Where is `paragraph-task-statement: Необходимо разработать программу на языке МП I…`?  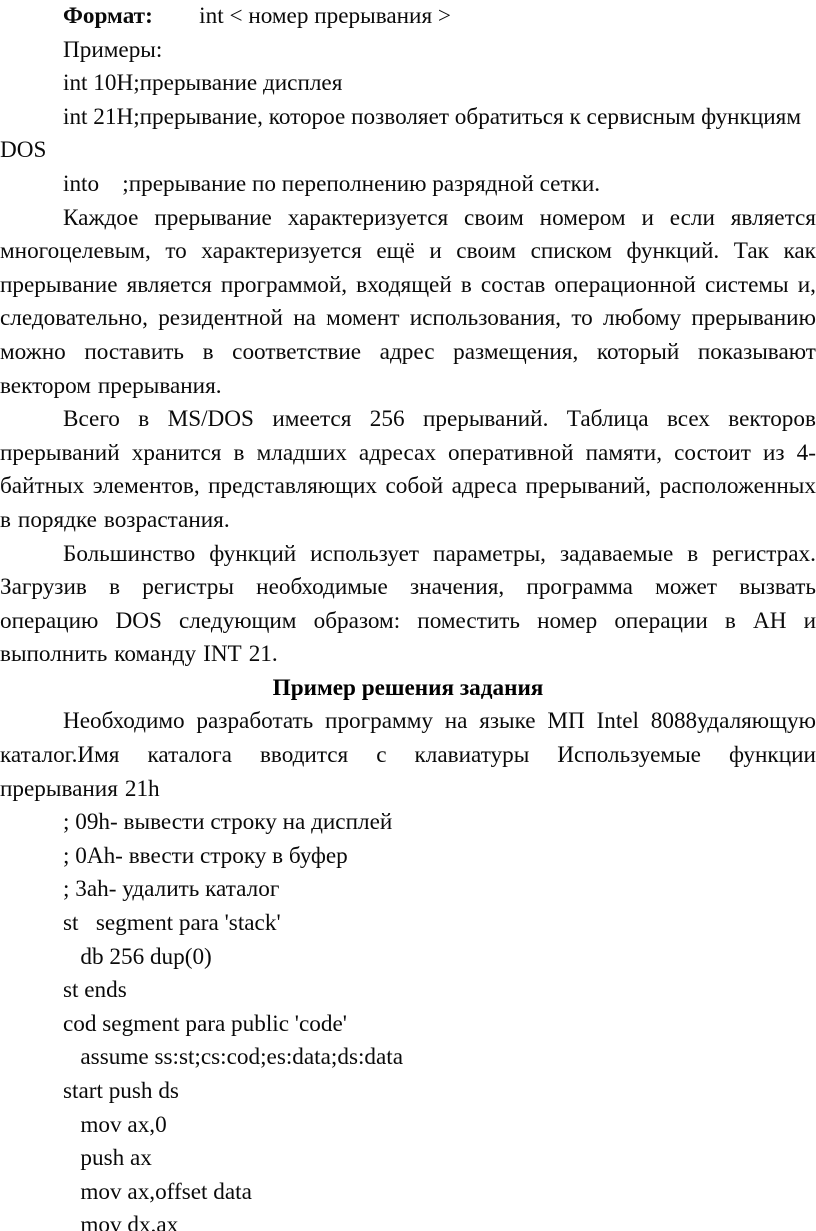
paragraph-task-statement: Необходимо разработать программу на языке МП I… is located at coordinates (408, 755).